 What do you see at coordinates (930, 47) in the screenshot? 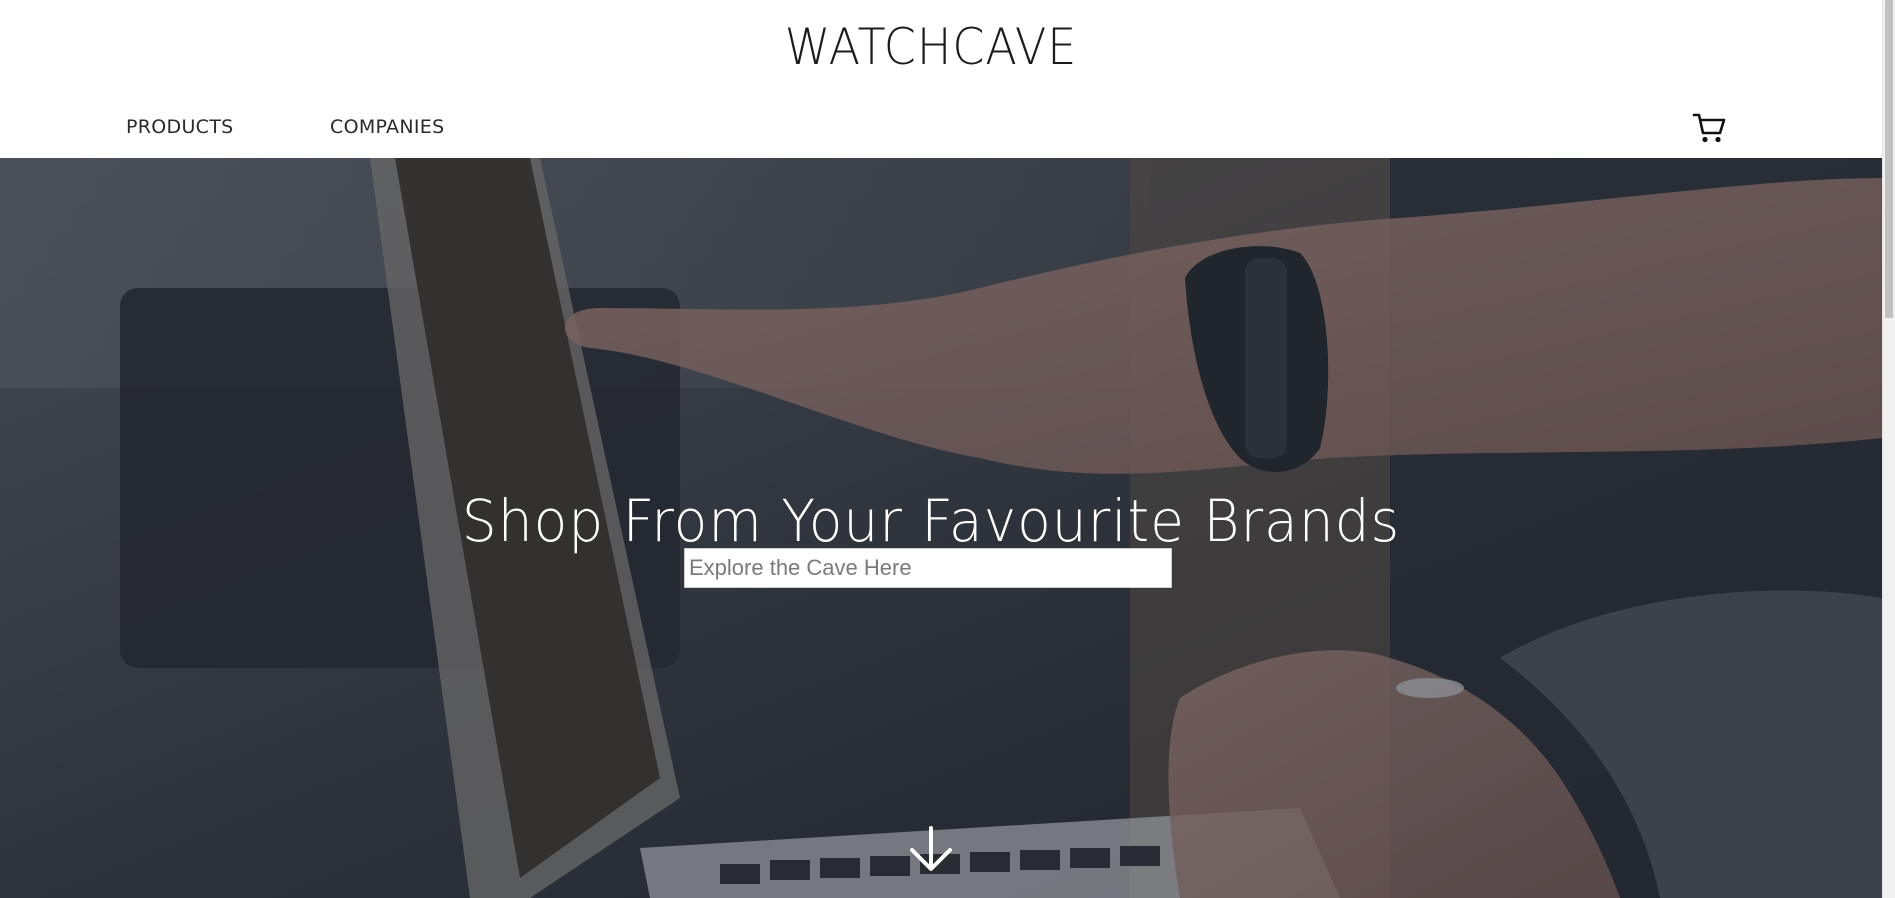
I see `brand-logo: WATCHCAVE` at bounding box center [930, 47].